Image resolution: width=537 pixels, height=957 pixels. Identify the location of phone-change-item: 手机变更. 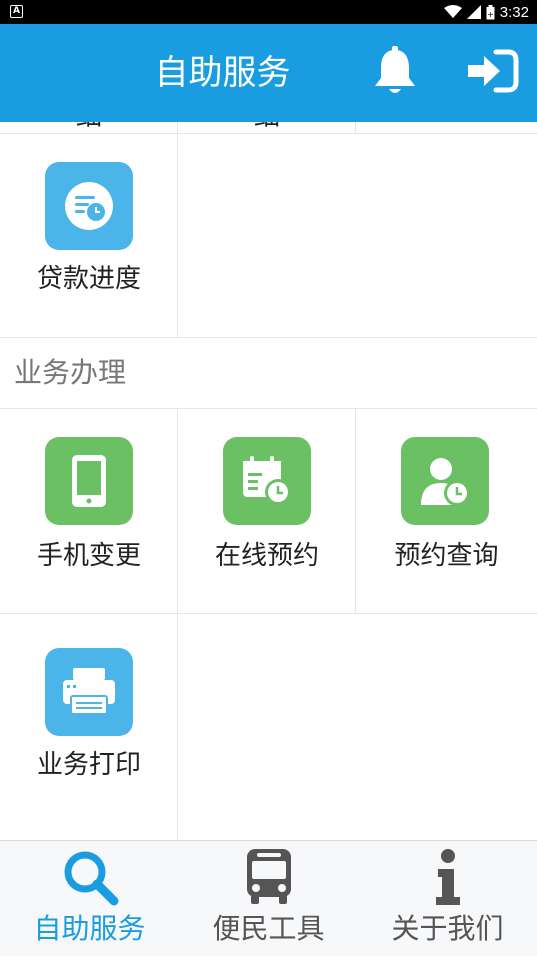
(89, 511).